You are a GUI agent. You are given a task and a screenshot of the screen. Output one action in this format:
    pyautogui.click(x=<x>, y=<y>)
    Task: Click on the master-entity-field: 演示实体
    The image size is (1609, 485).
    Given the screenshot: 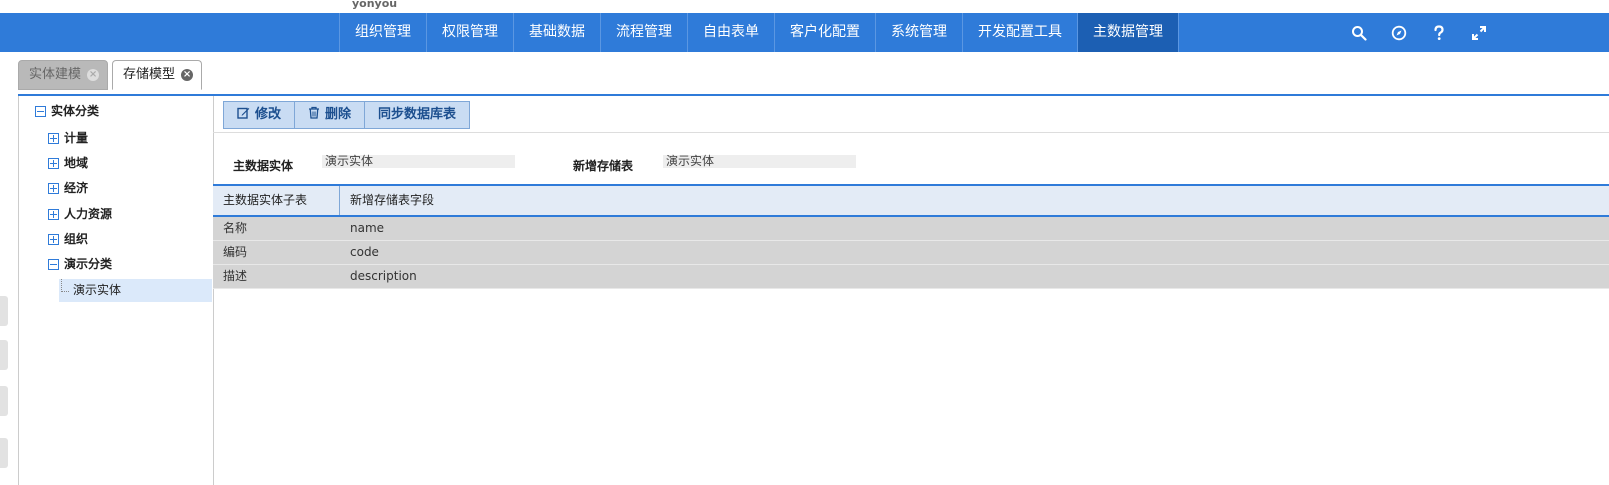 What is the action you would take?
    pyautogui.click(x=418, y=161)
    